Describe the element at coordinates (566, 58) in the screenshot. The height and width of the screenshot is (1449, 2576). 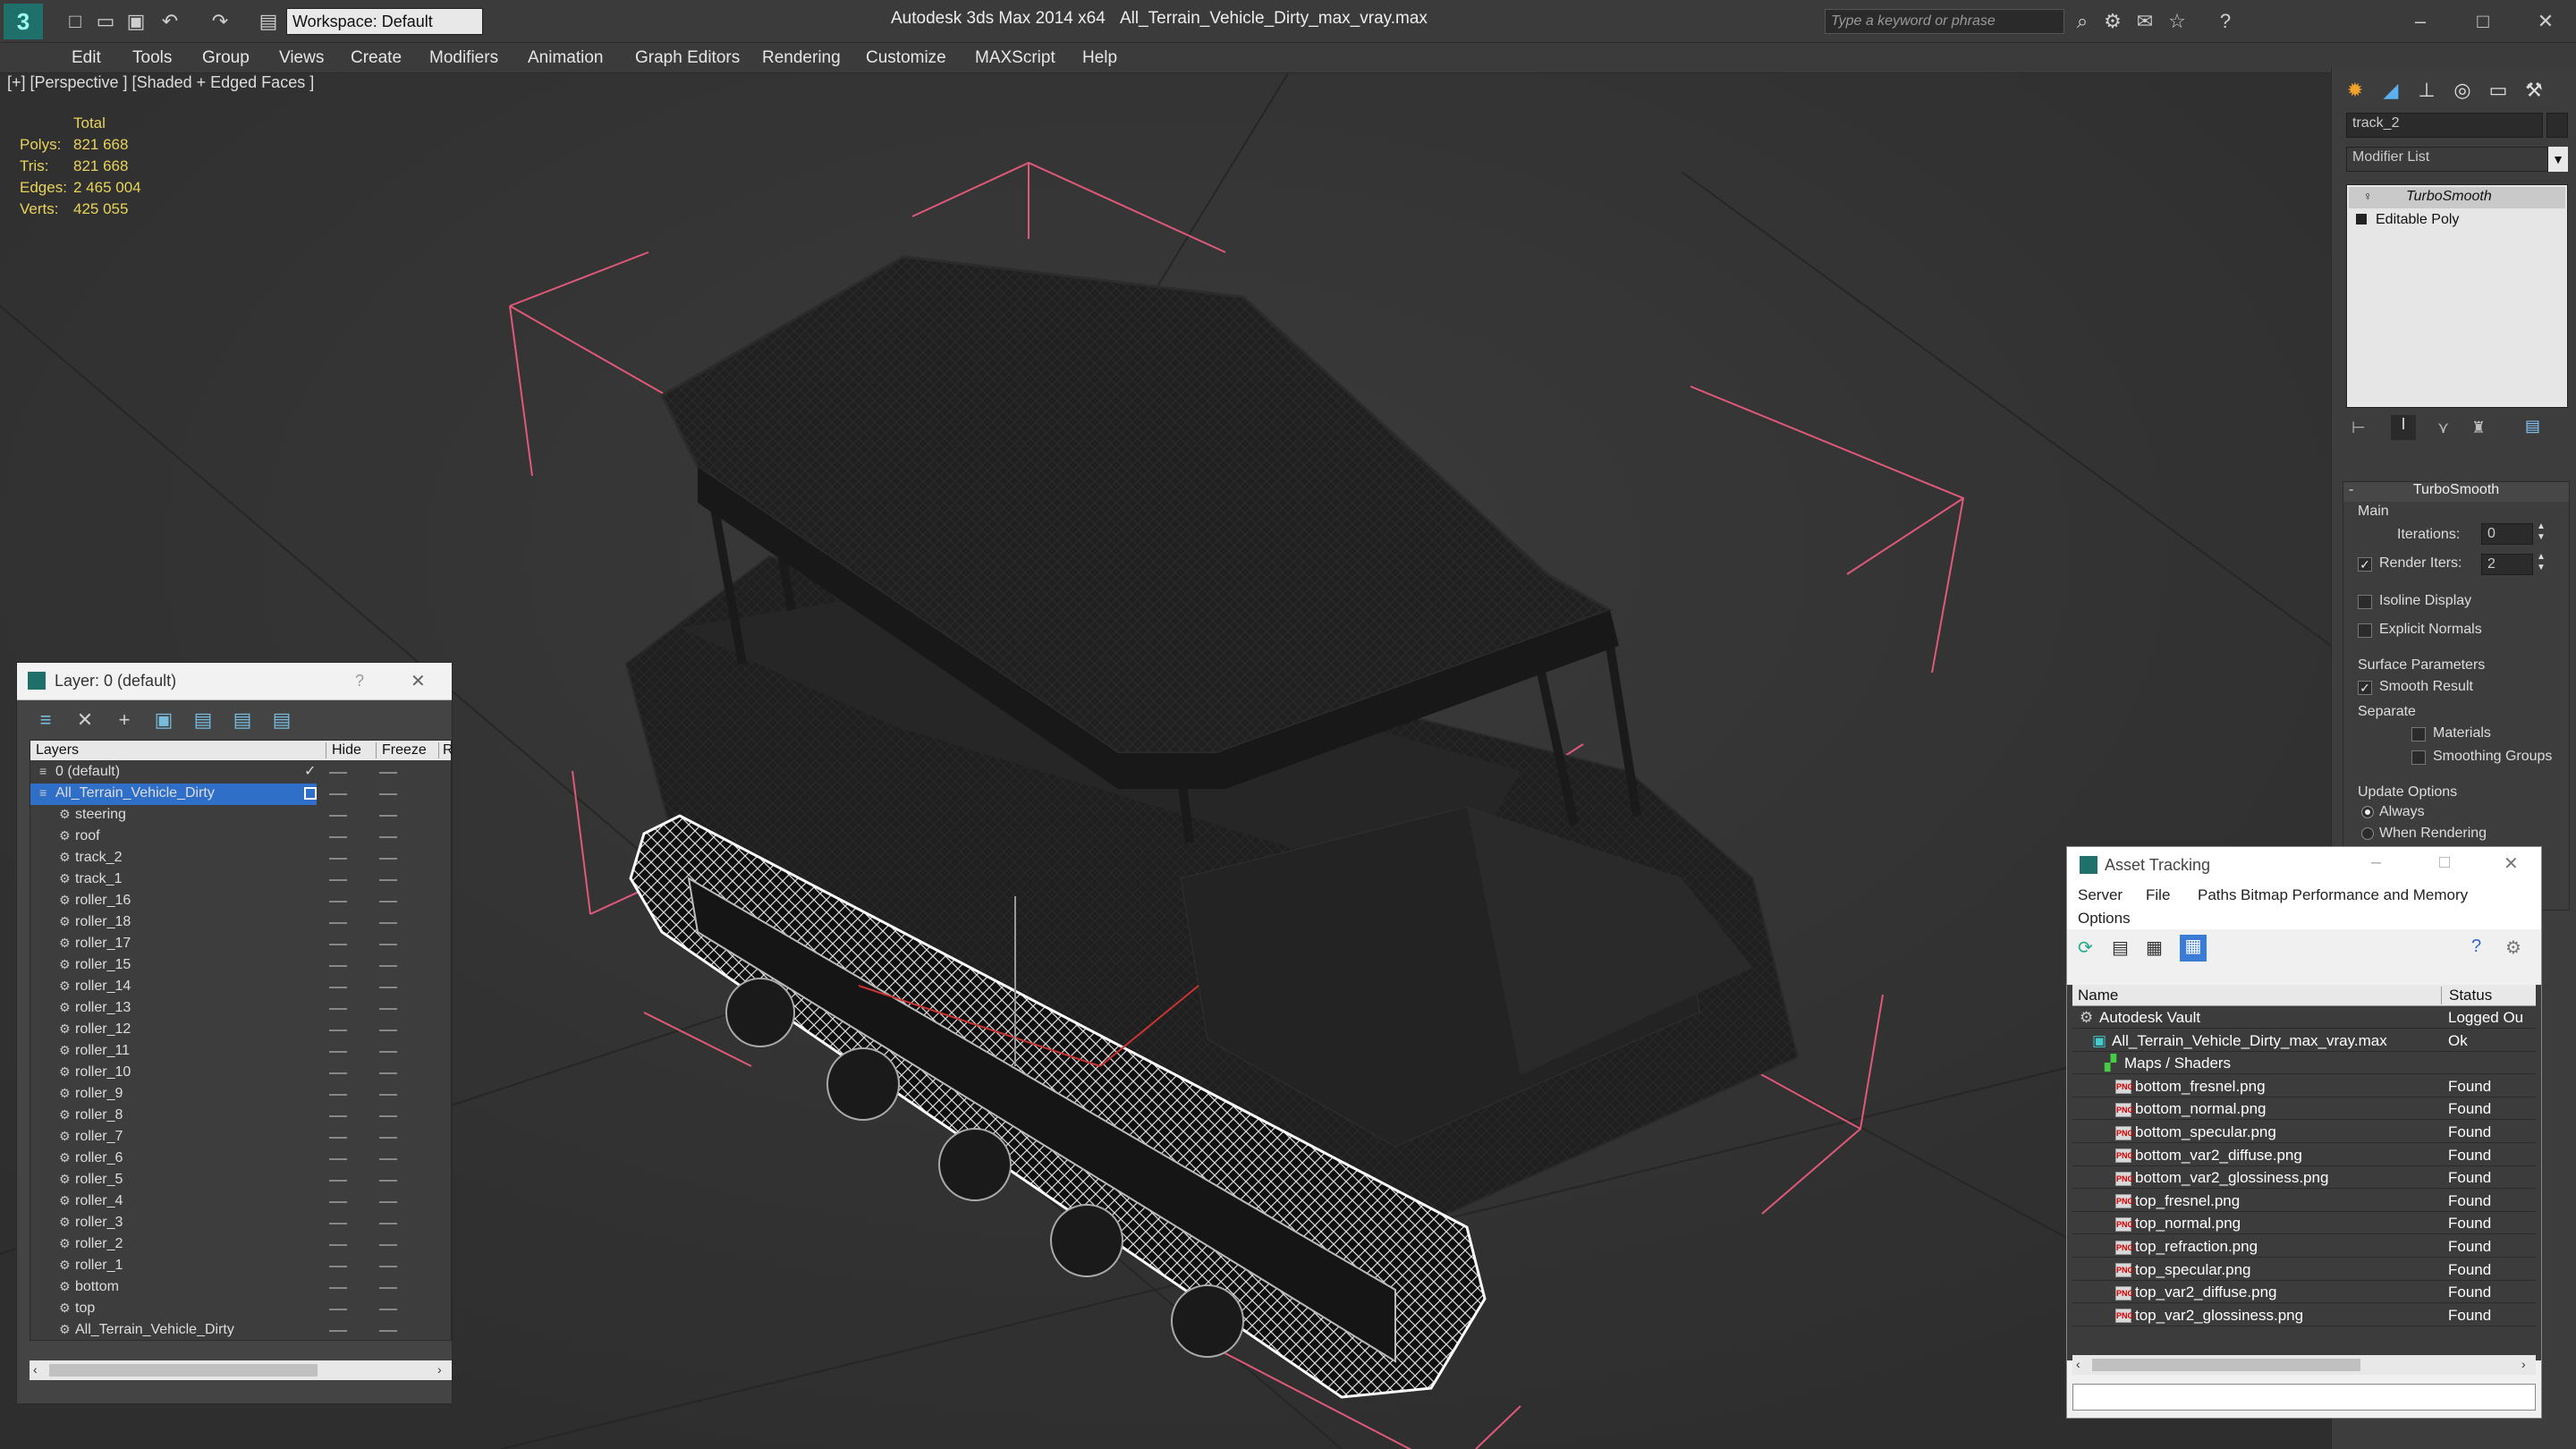
I see `menu-animation: Animation` at that location.